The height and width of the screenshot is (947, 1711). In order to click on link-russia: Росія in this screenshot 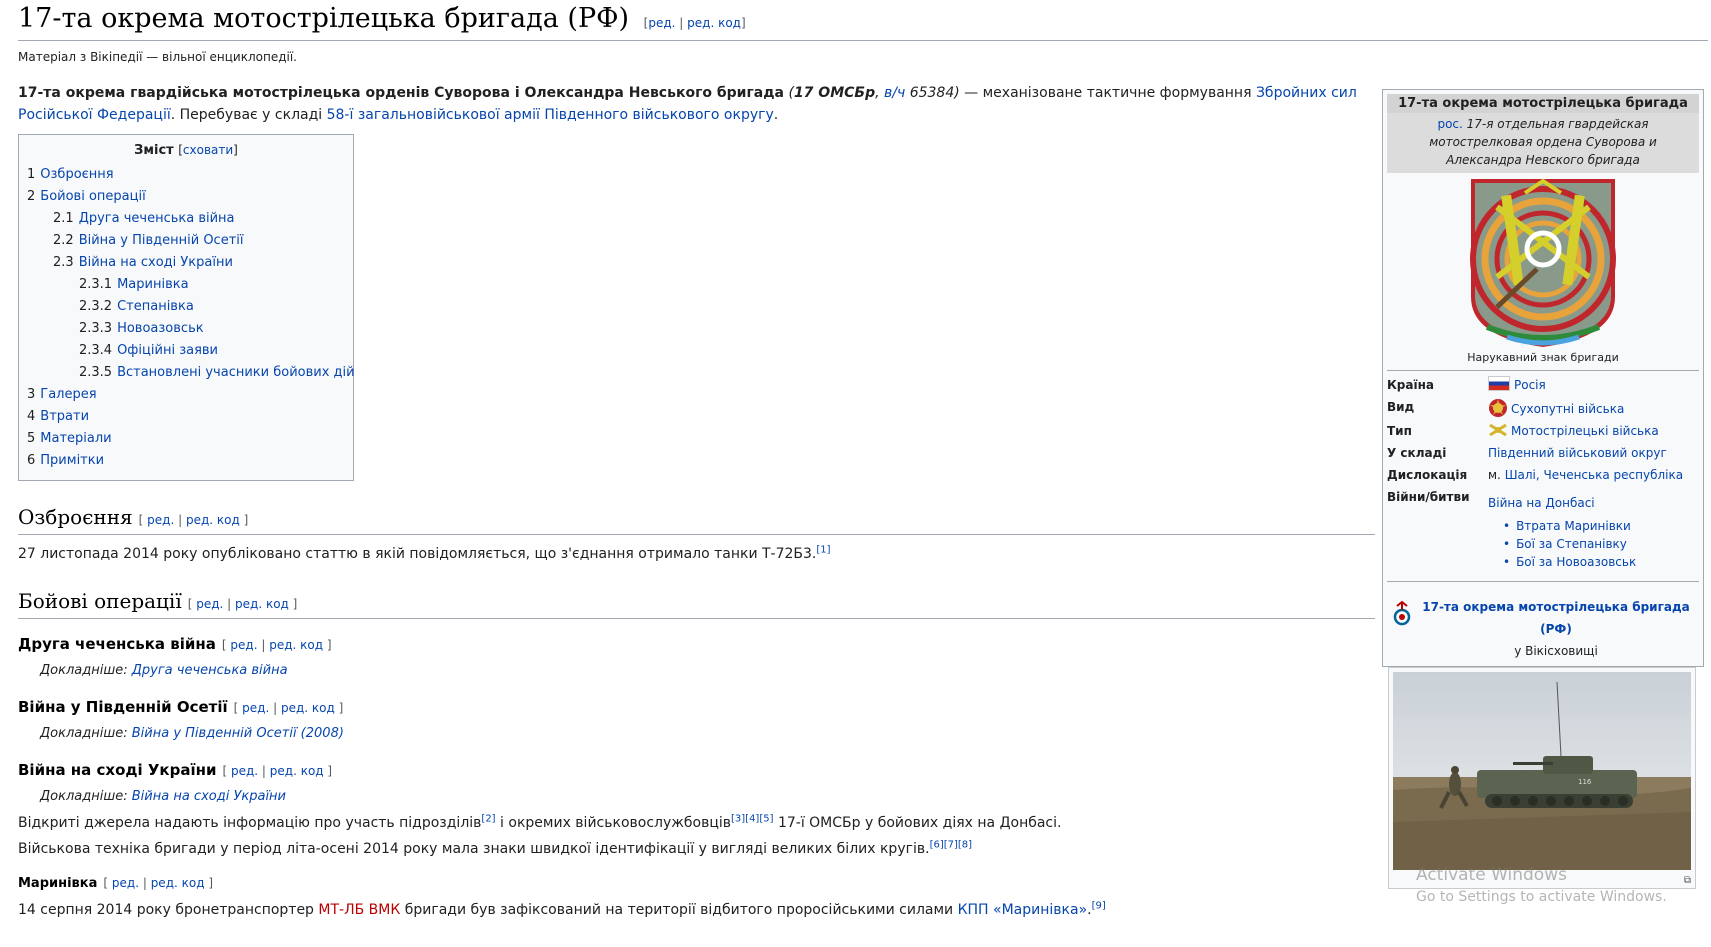, I will do `click(1530, 385)`.